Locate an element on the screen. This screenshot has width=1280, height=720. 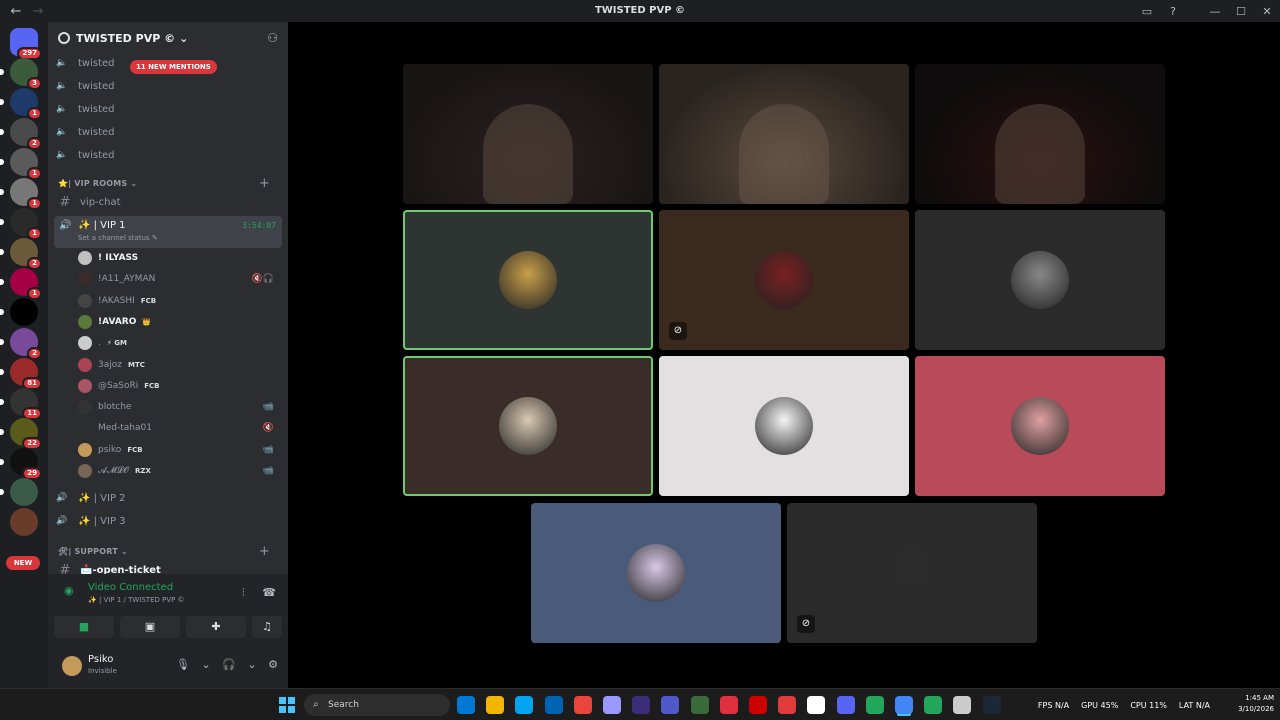
add-member-icon: ⚇ is located at coordinates (272, 38).